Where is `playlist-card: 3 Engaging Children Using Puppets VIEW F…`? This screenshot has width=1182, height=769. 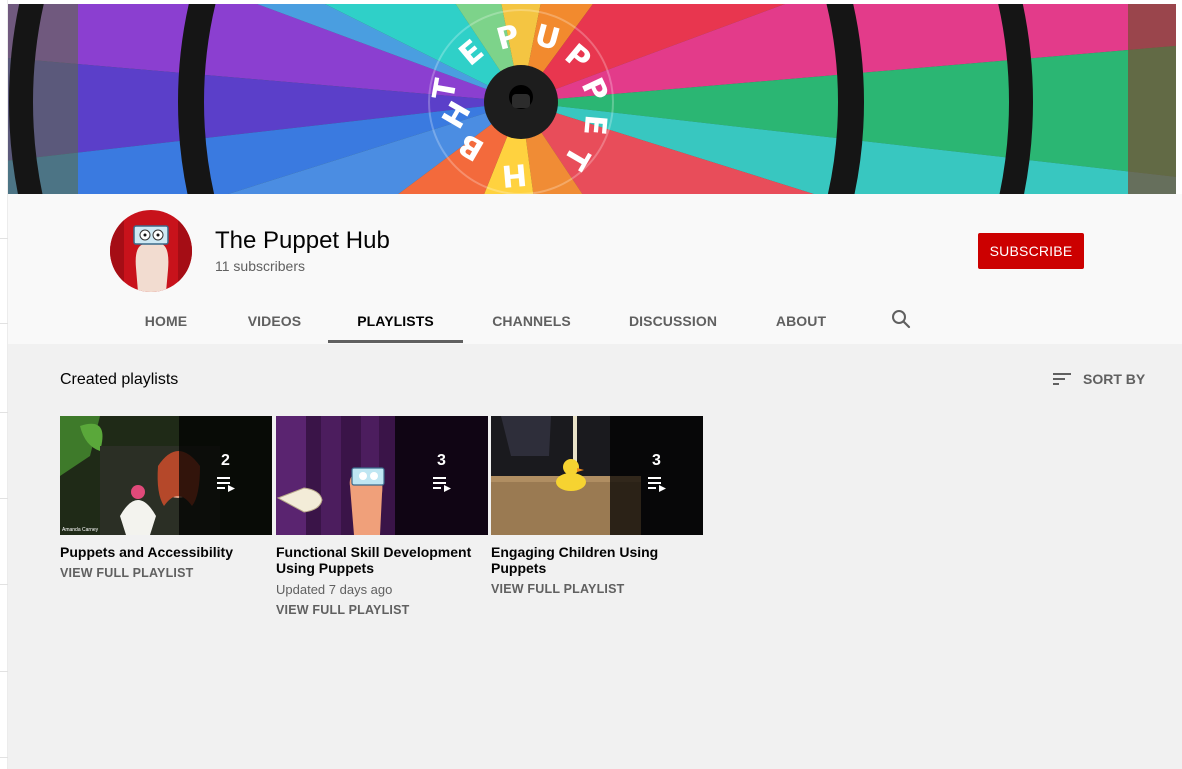 playlist-card: 3 Engaging Children Using Puppets VIEW F… is located at coordinates (597, 506).